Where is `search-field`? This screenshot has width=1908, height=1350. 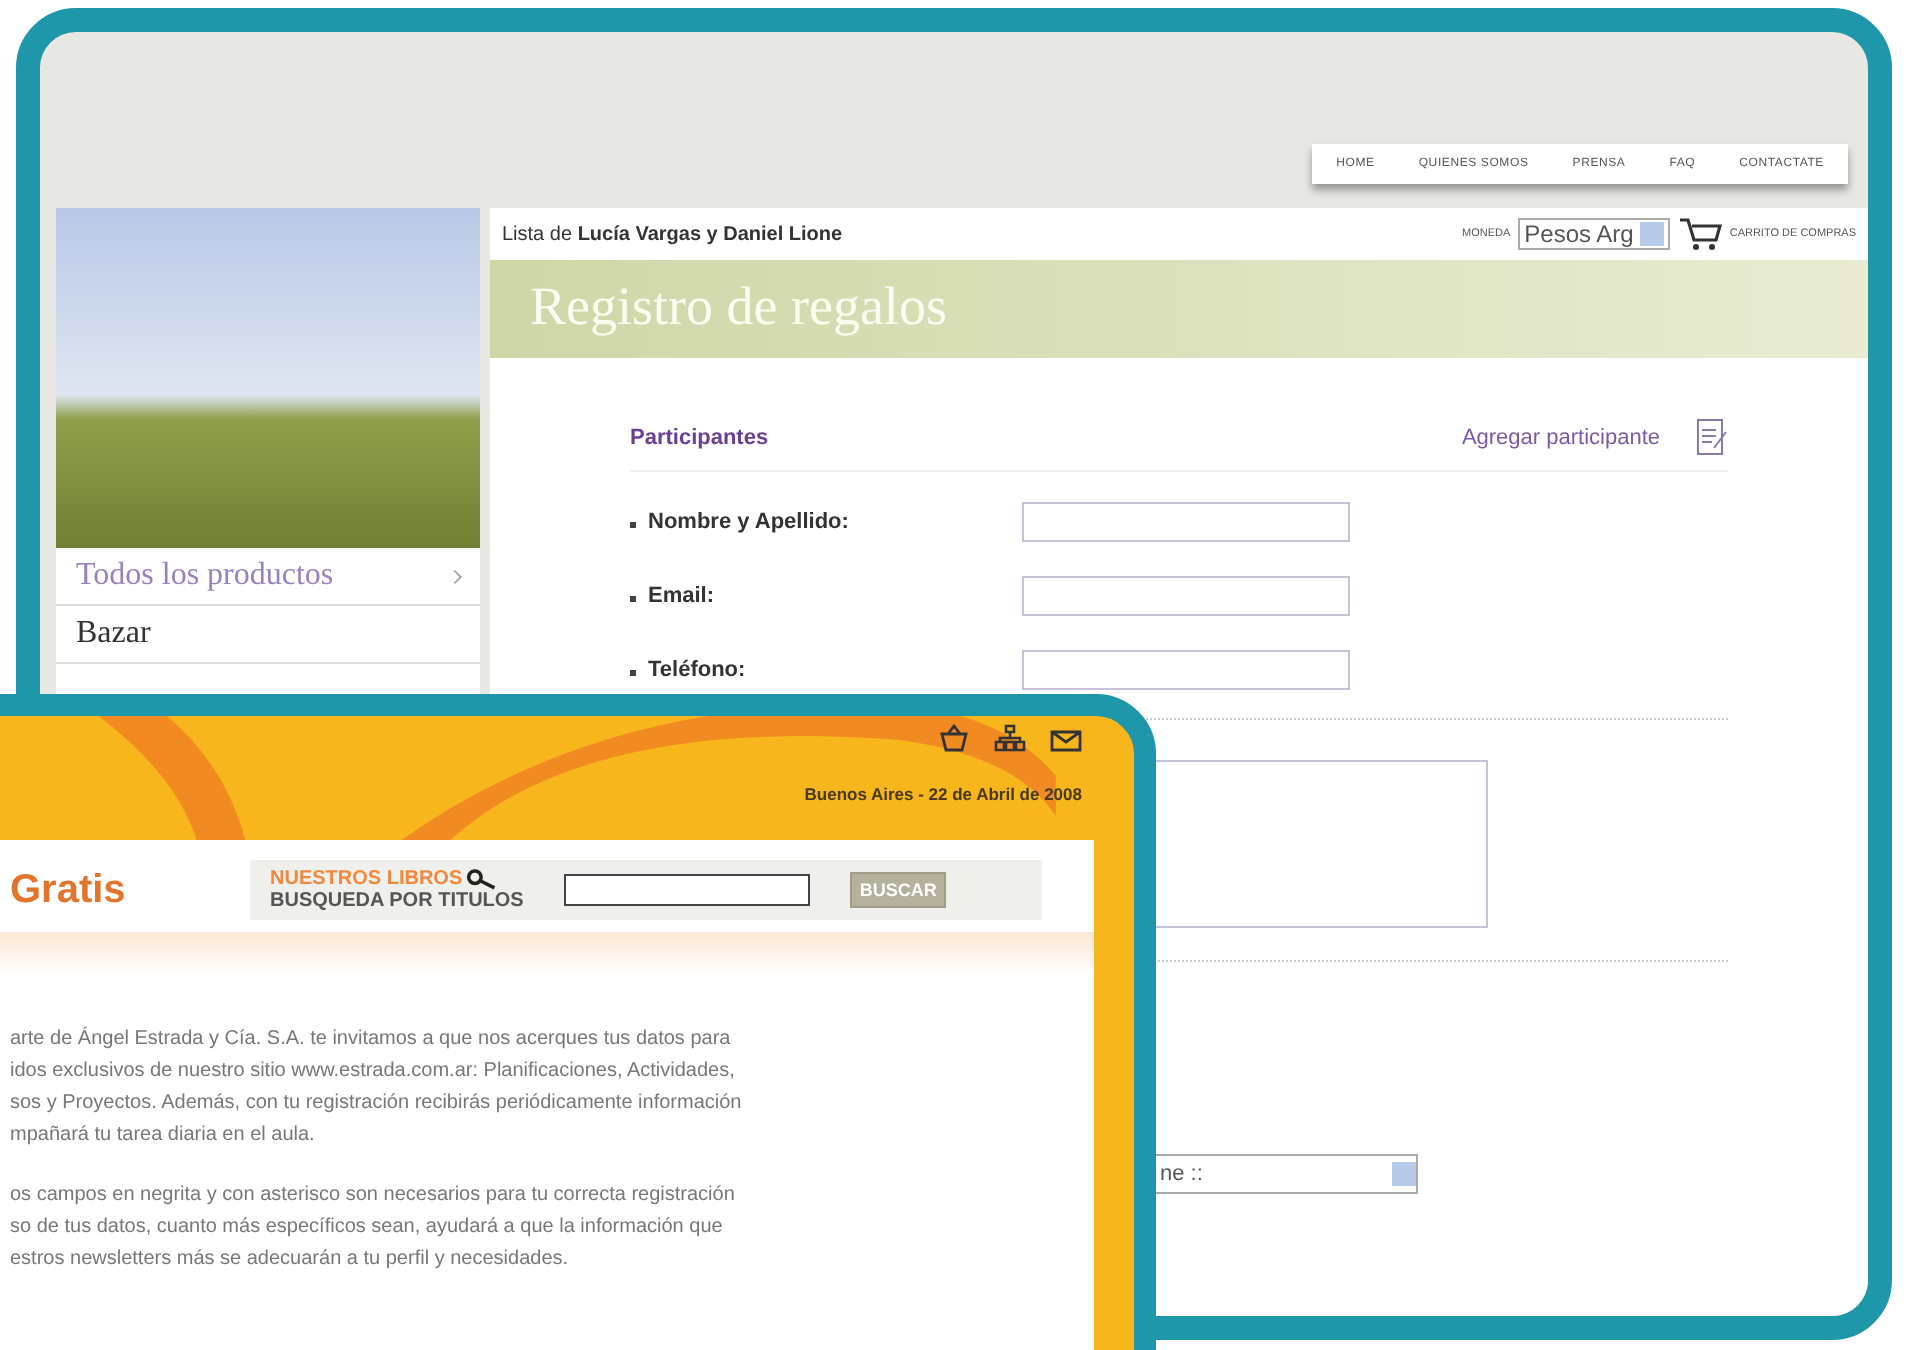
search-field is located at coordinates (686, 890).